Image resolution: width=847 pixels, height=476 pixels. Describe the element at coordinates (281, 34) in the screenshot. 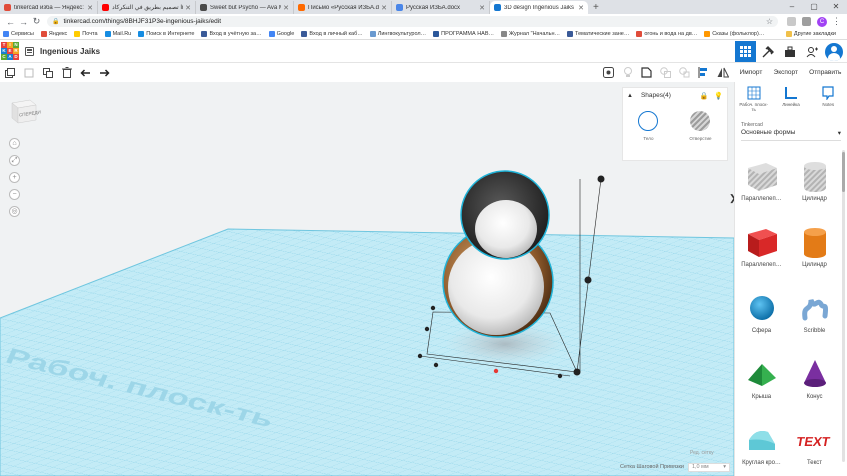

I see `bookmark-item: Google` at that location.